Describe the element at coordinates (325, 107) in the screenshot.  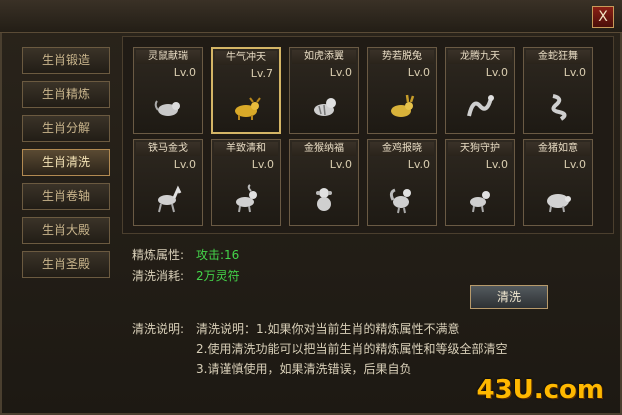
I see `tiger-icon` at that location.